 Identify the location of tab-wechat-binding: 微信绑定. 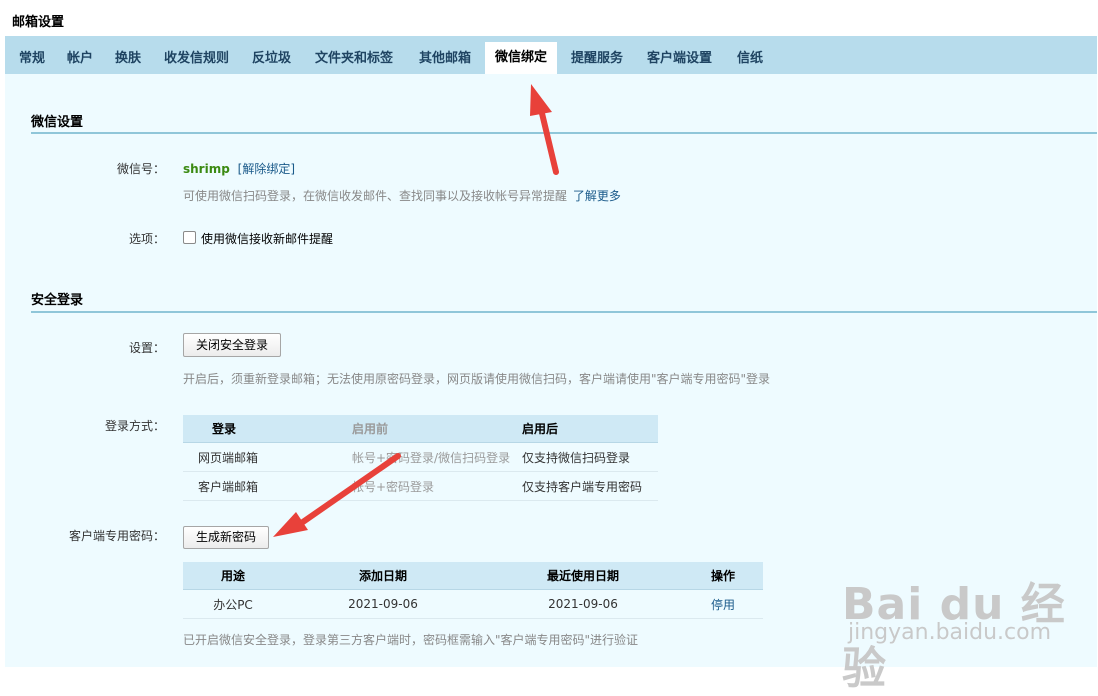
(521, 58).